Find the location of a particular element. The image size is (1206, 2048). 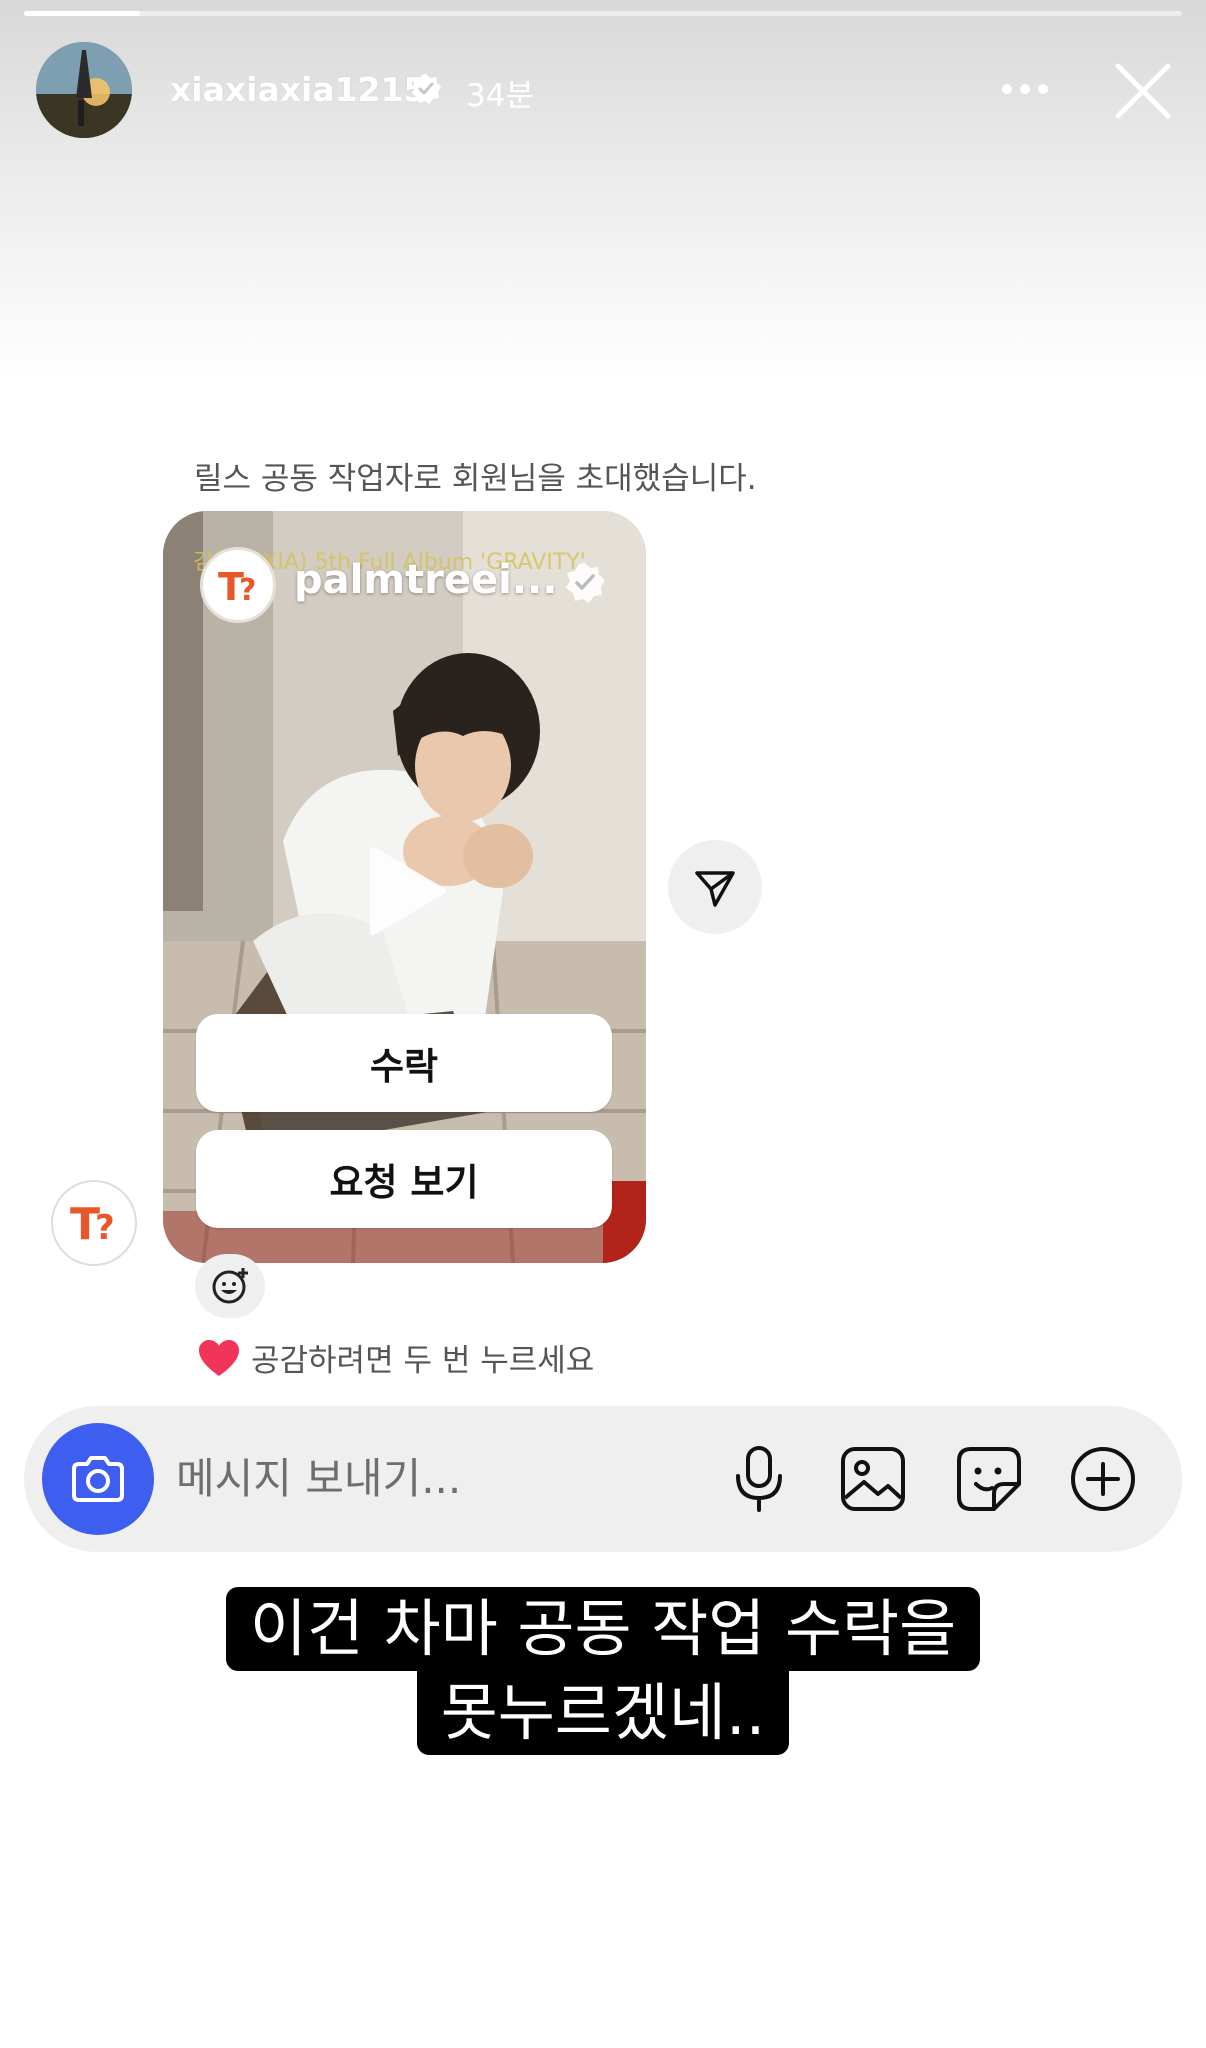

gallery-icon is located at coordinates (873, 1479).